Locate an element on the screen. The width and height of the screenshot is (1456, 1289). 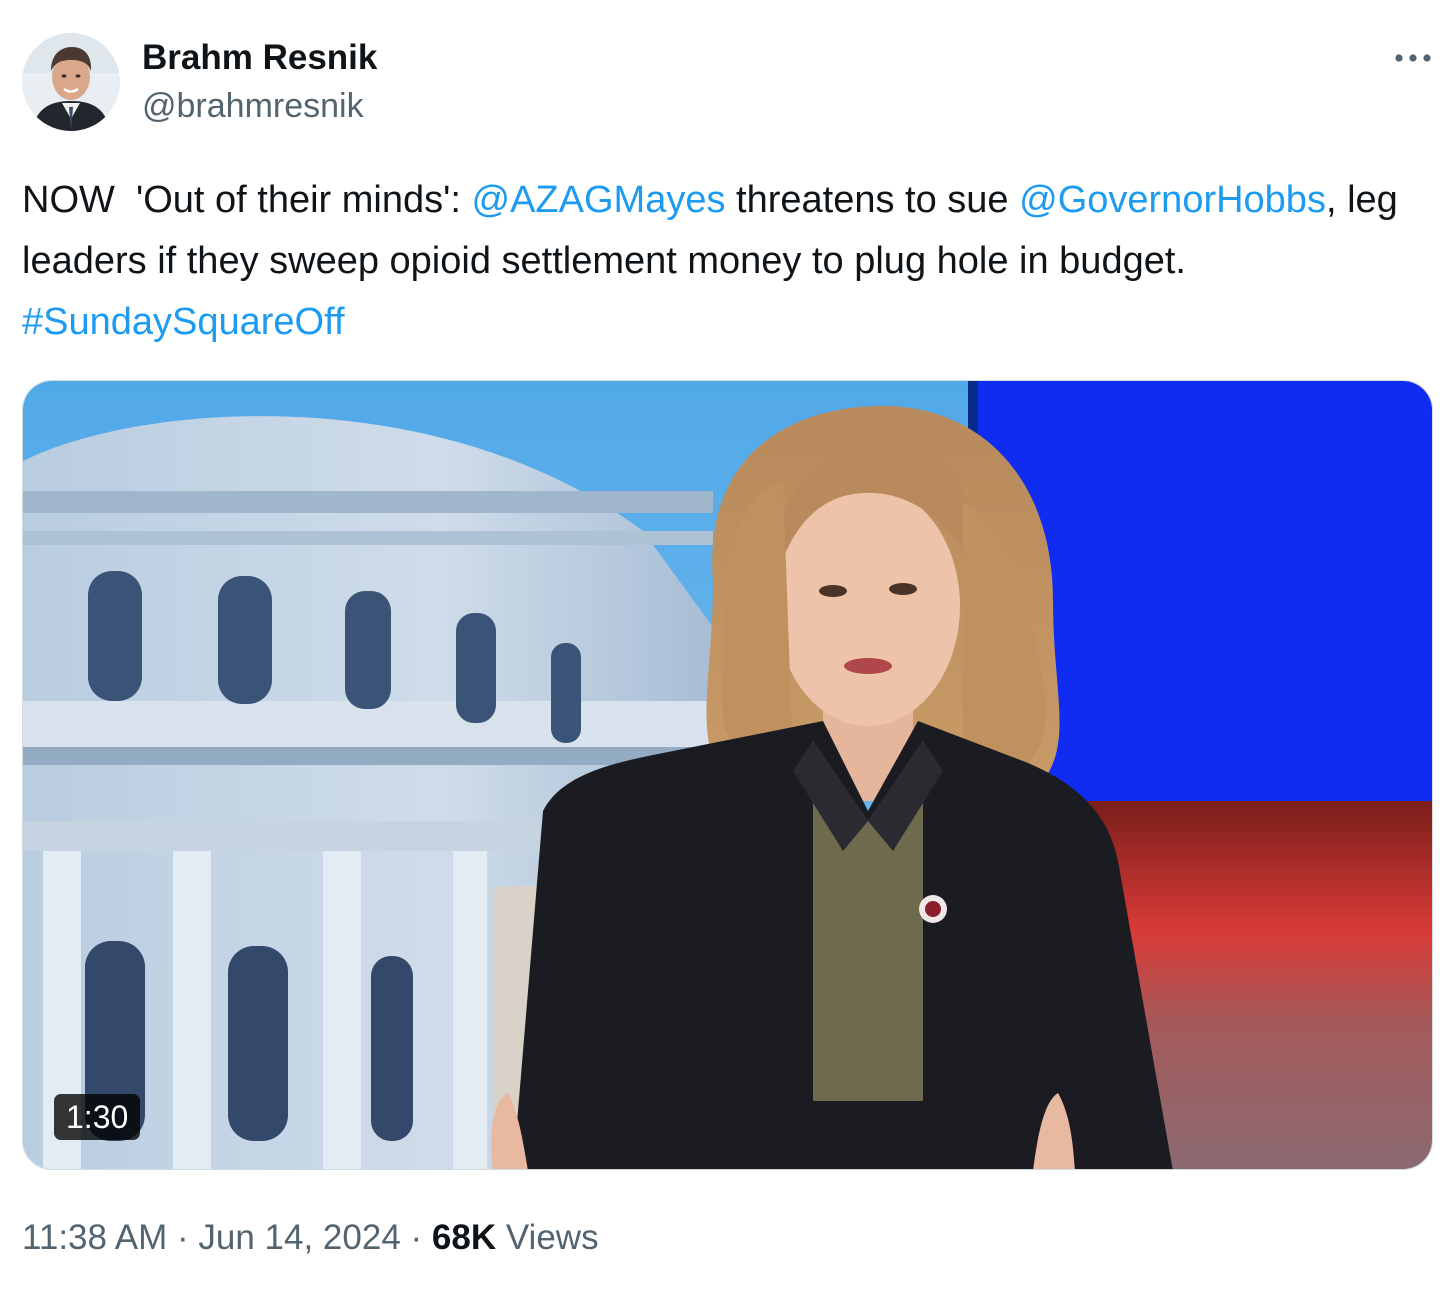
profile-photo-icon is located at coordinates (71, 82).